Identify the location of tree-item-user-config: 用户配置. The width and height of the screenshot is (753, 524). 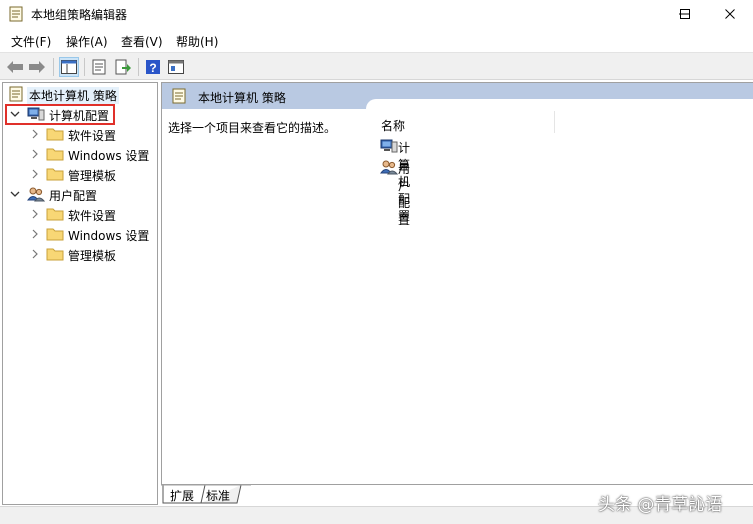
(80, 194).